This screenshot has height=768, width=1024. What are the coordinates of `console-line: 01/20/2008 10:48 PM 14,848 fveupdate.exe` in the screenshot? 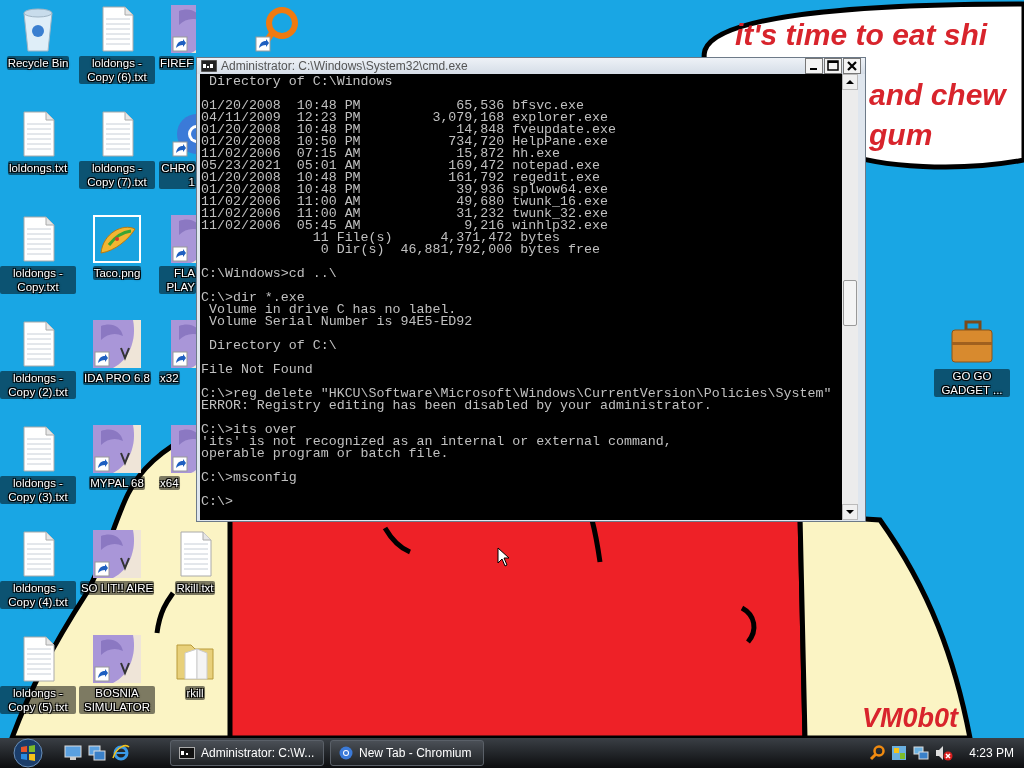 It's located at (409, 130).